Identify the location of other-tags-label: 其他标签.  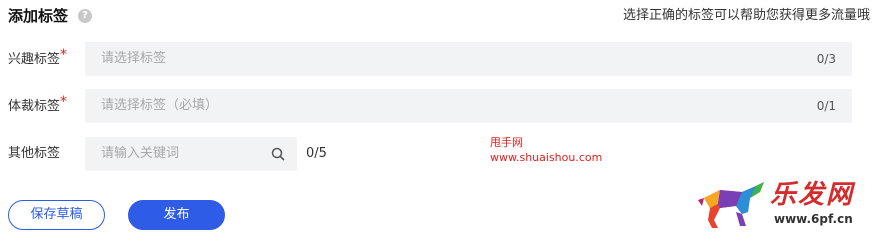
(34, 153).